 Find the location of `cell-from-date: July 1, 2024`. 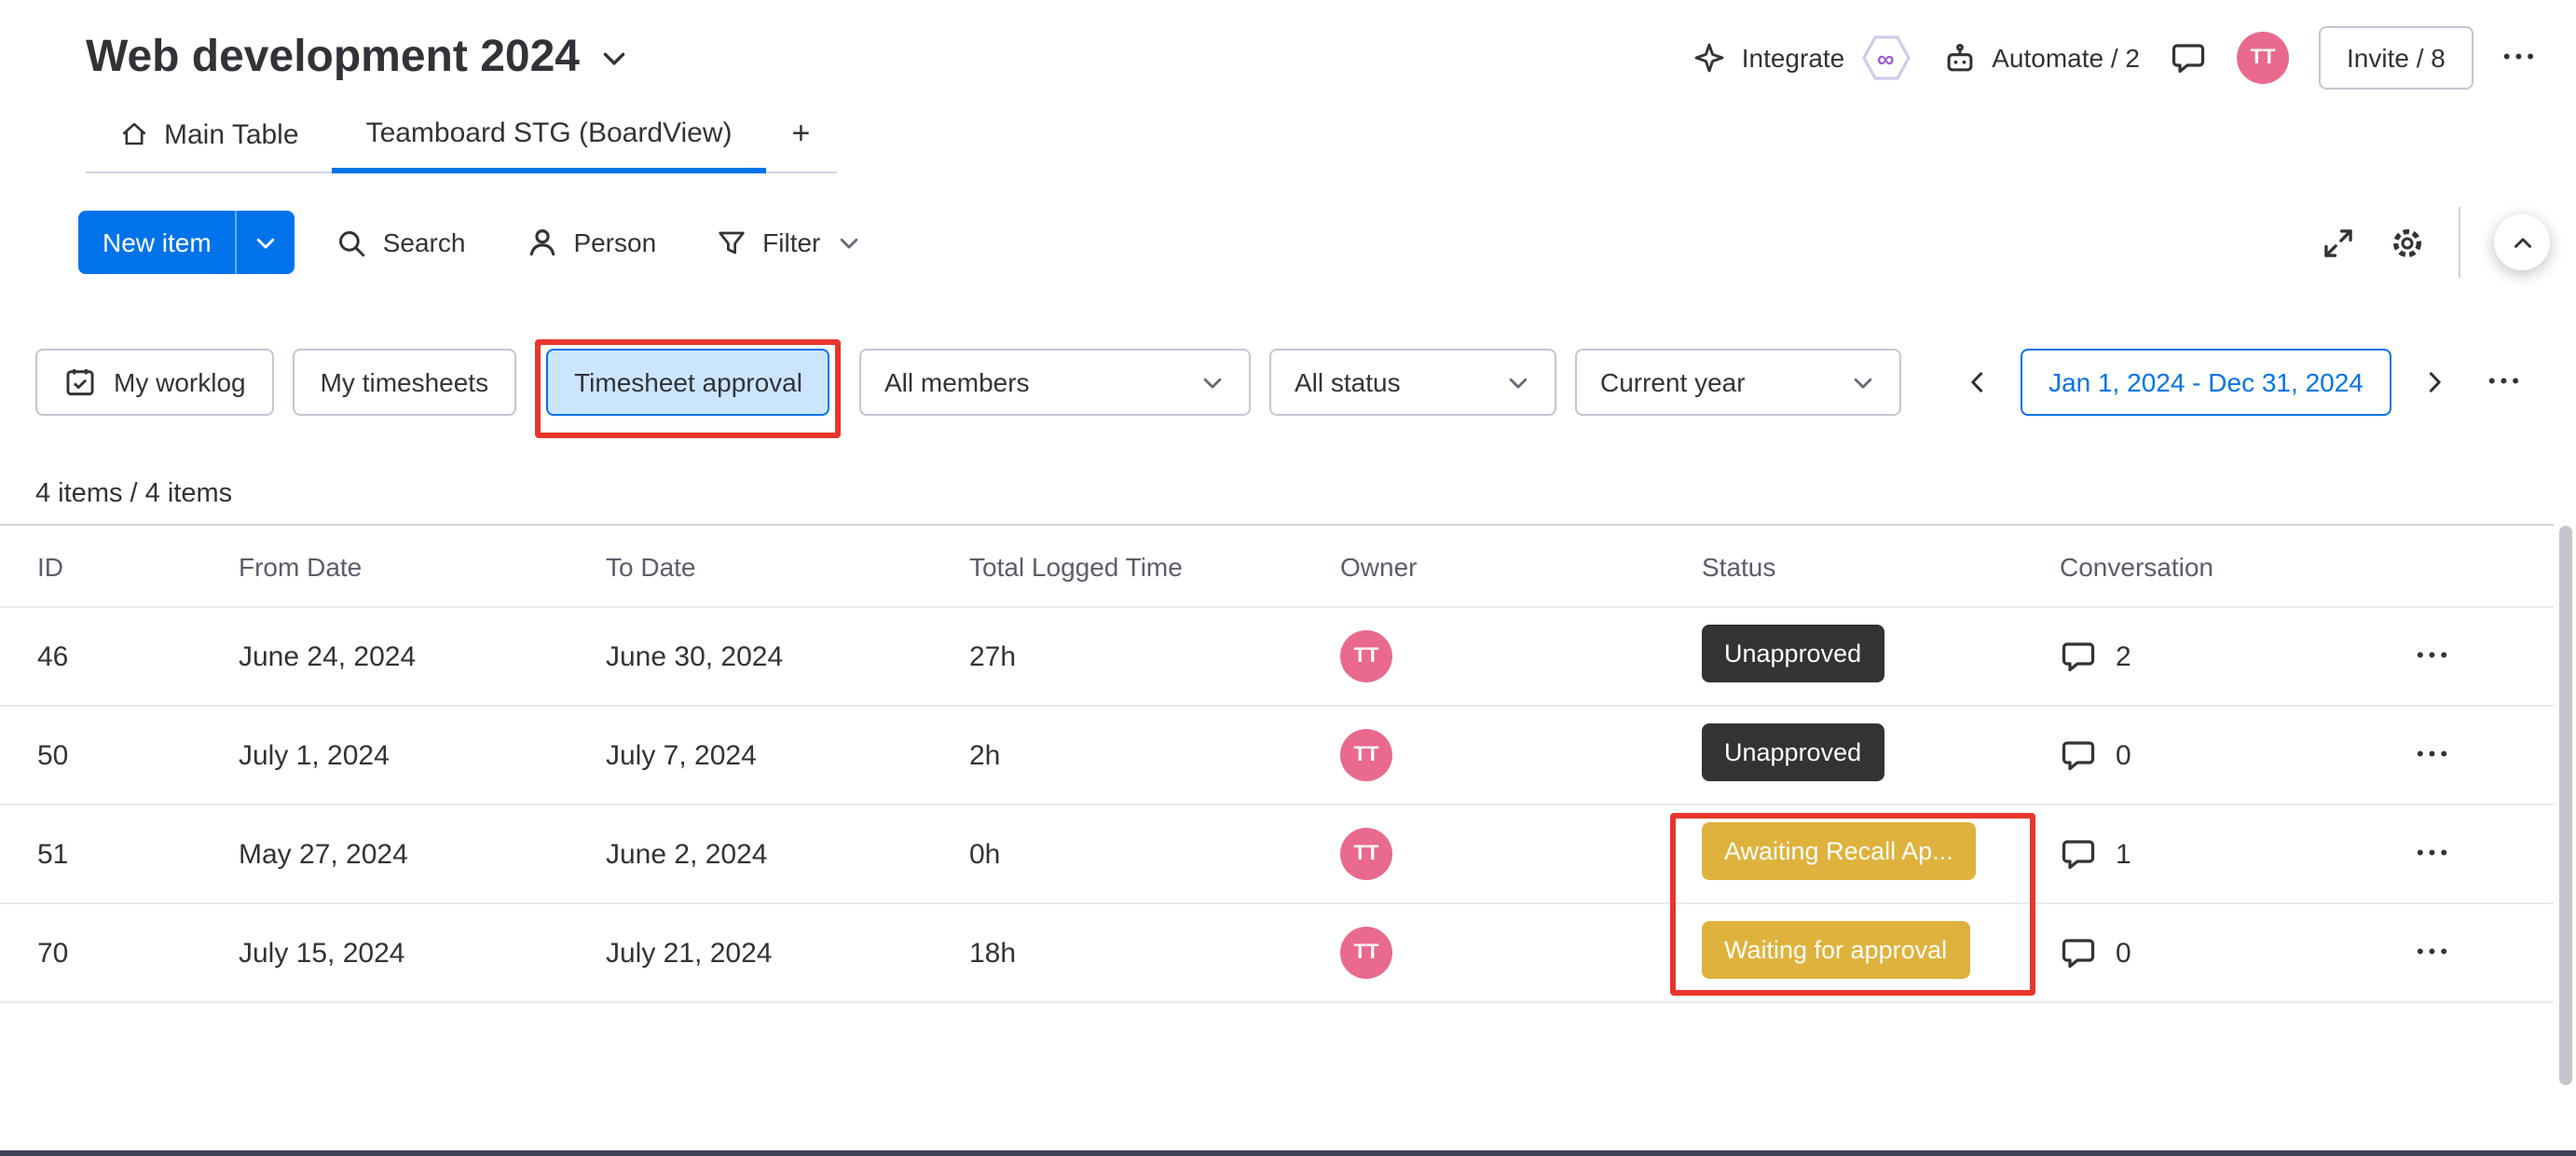

cell-from-date: July 1, 2024 is located at coordinates (388, 755).